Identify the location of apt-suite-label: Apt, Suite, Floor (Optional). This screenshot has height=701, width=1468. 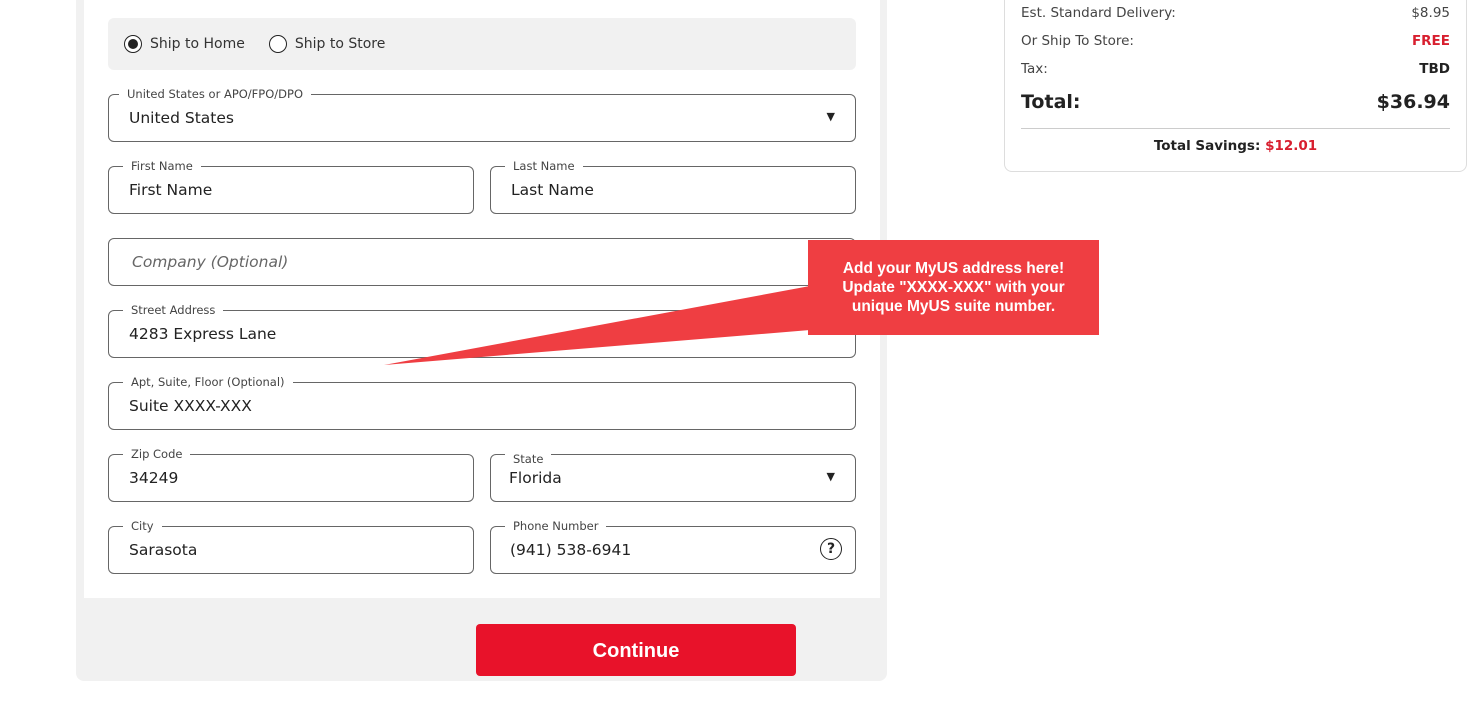
(208, 382).